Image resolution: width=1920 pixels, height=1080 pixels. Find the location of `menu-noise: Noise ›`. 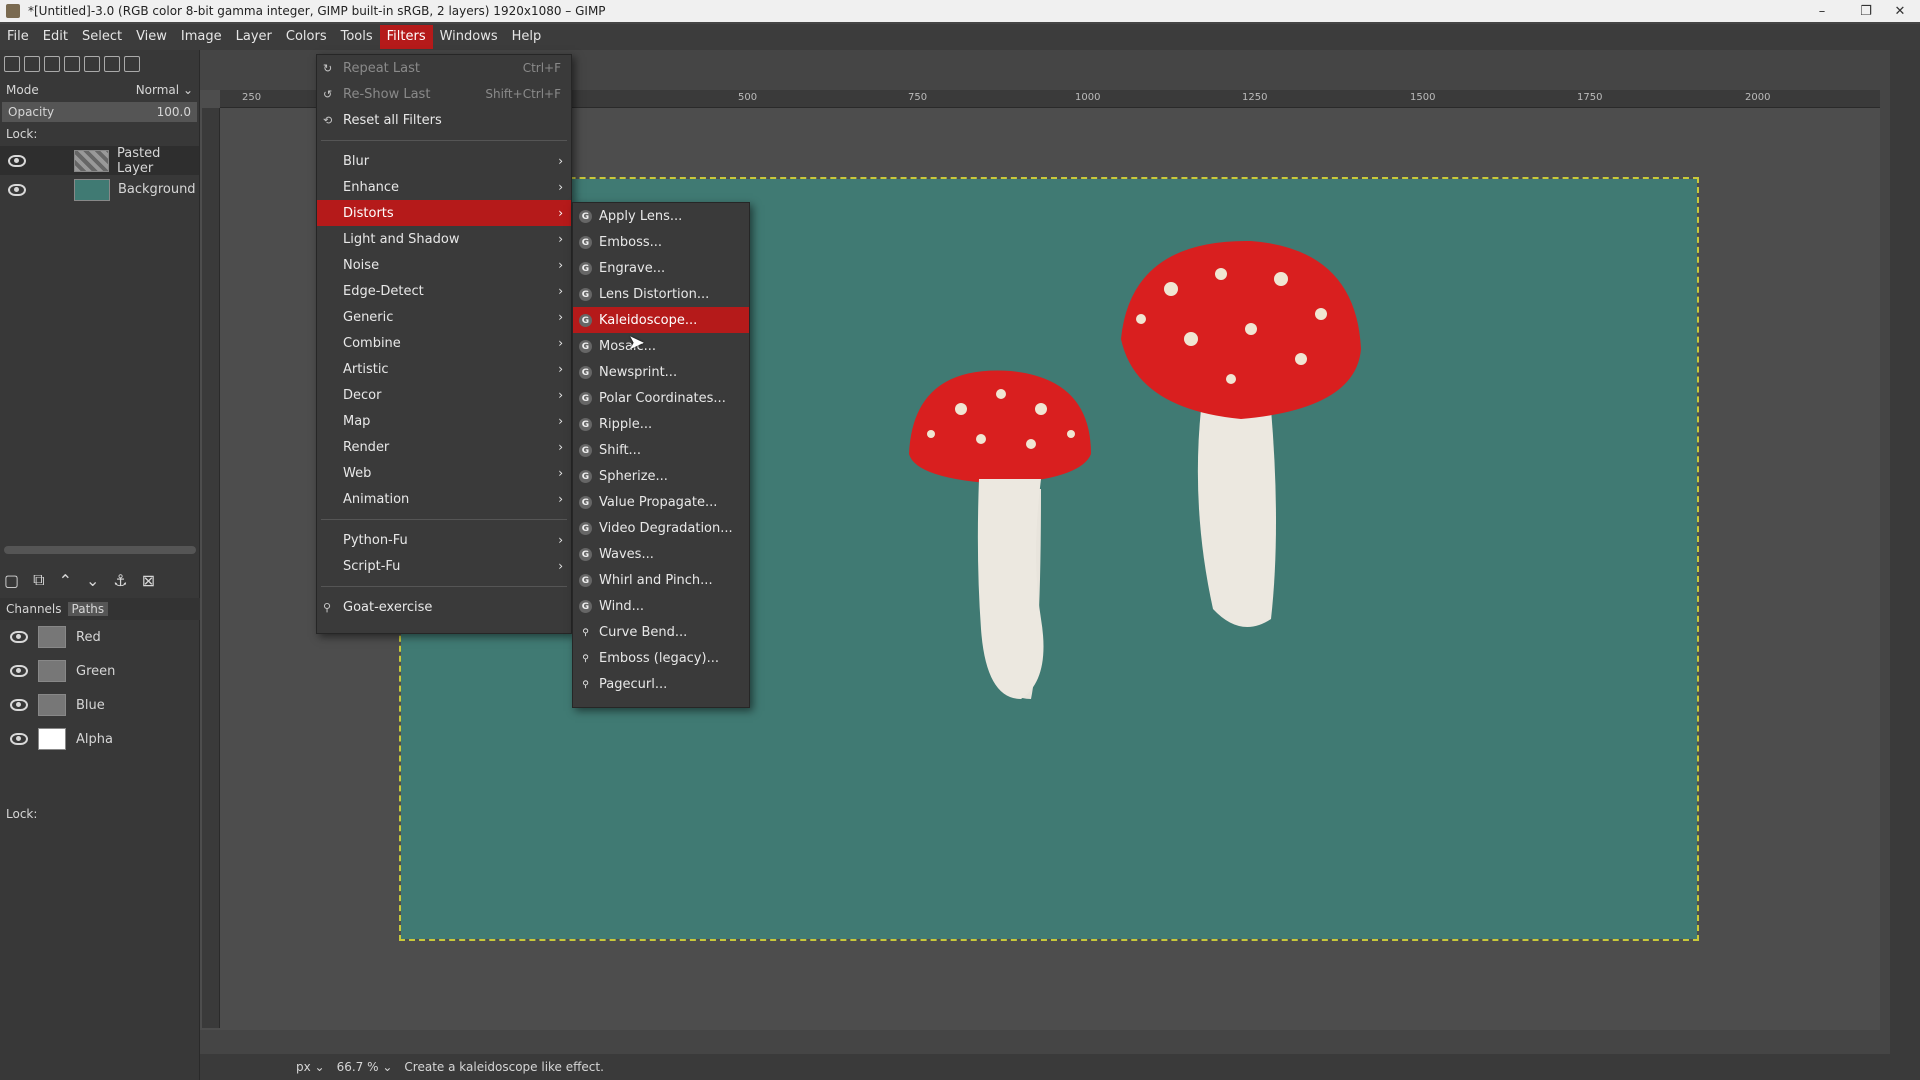

menu-noise: Noise › is located at coordinates (444, 265).